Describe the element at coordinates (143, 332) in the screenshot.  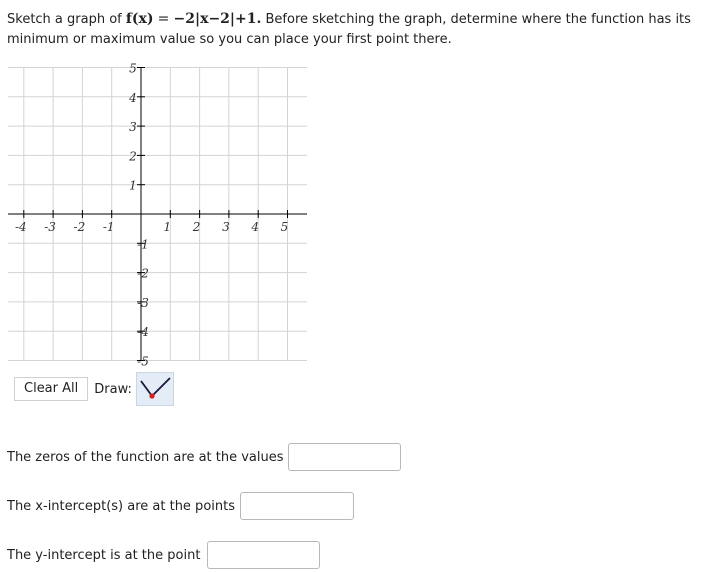
I see `y-axis-label: -4` at that location.